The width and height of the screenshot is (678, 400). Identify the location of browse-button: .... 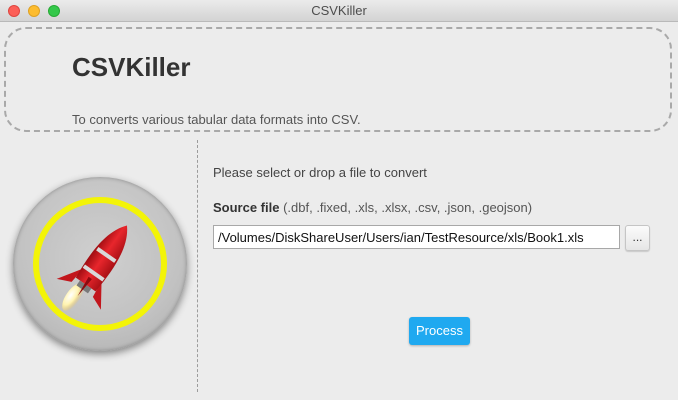
(637, 238).